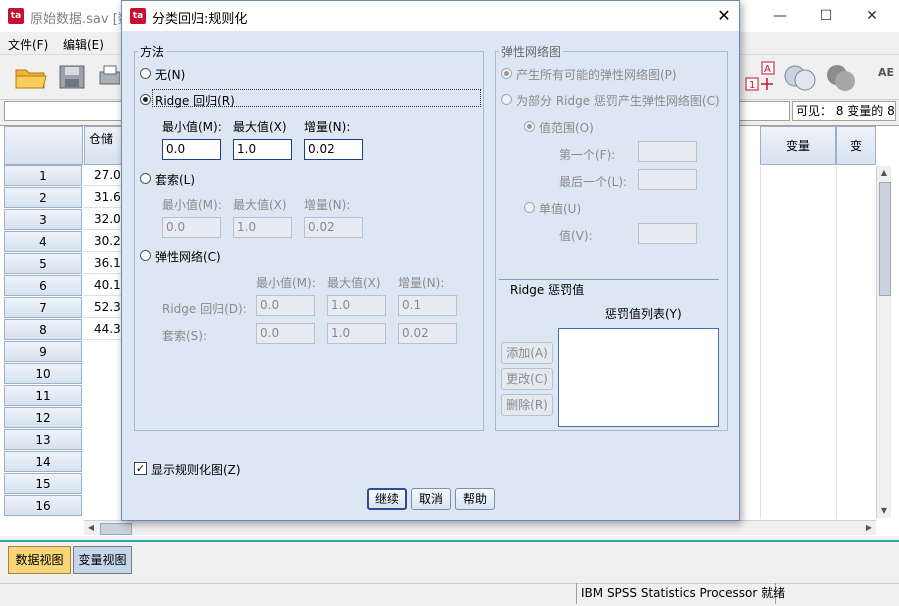  What do you see at coordinates (667, 233) in the screenshot?
I see `value-input` at bounding box center [667, 233].